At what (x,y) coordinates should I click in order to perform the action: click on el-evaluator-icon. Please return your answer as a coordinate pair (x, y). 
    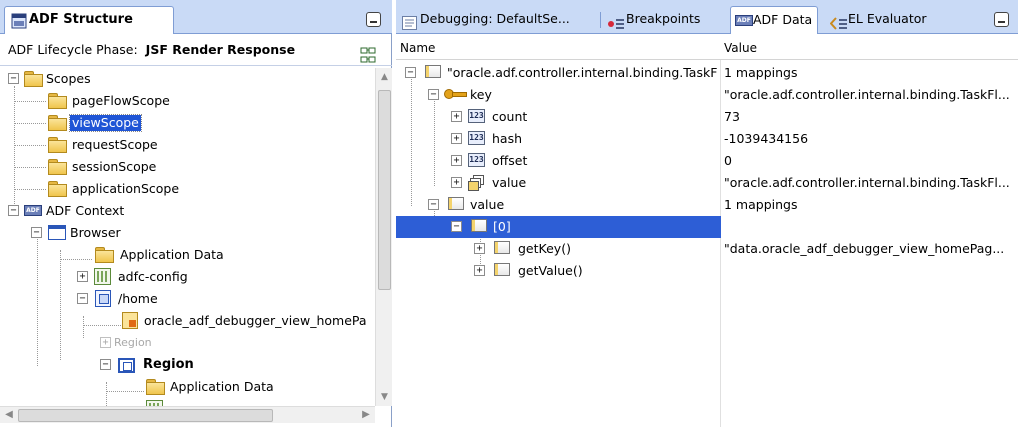
    Looking at the image, I should click on (838, 26).